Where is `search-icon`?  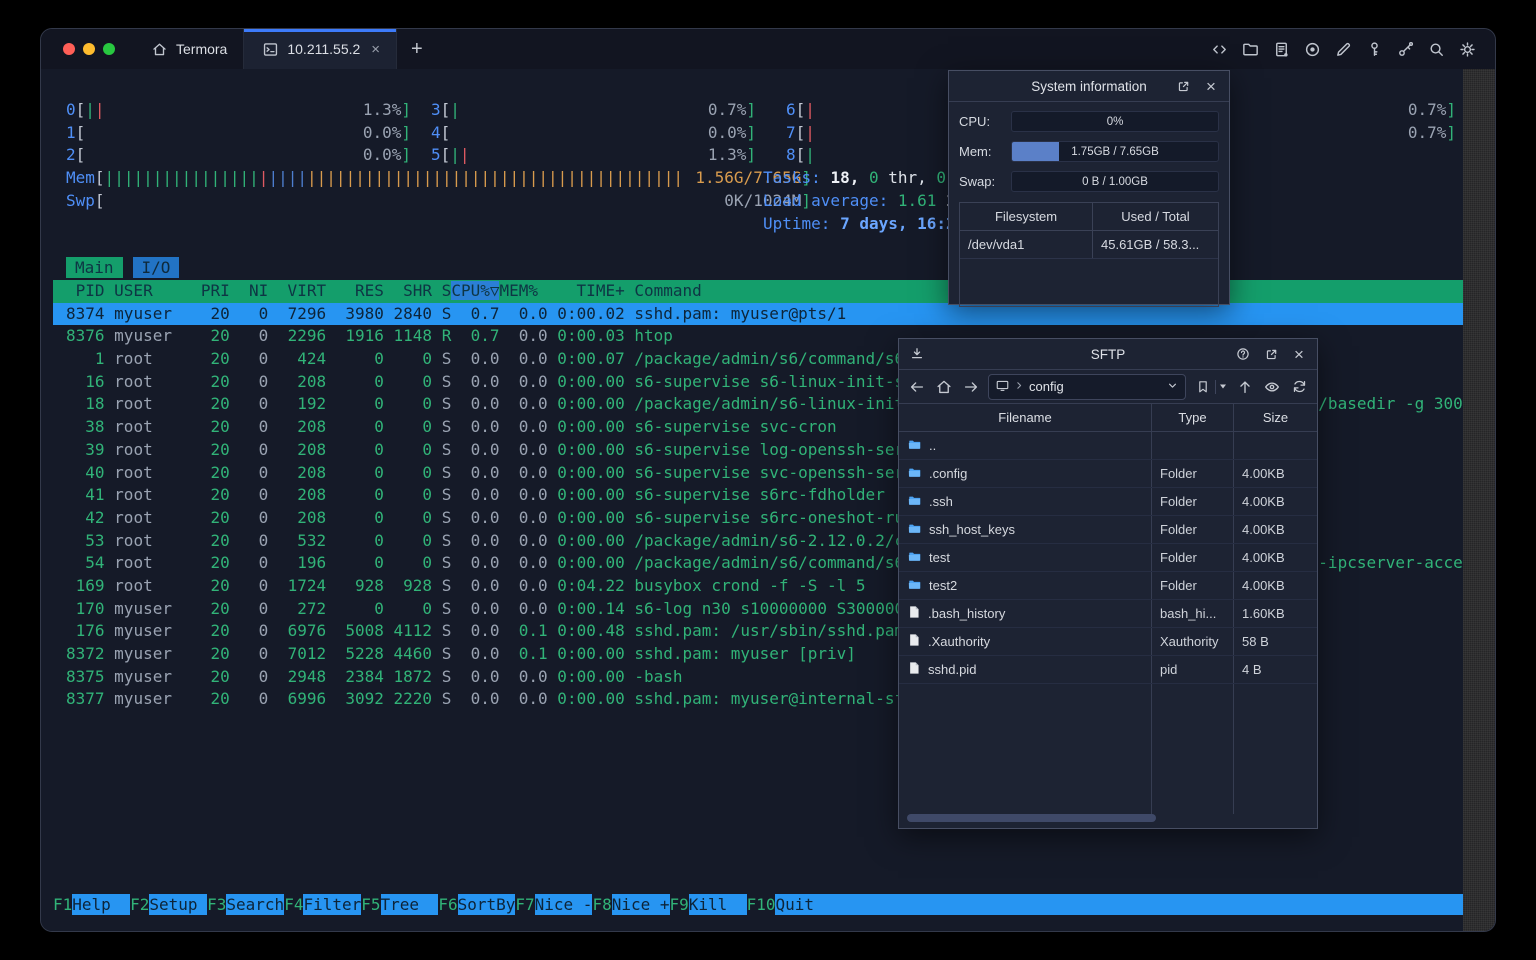 search-icon is located at coordinates (1436, 49).